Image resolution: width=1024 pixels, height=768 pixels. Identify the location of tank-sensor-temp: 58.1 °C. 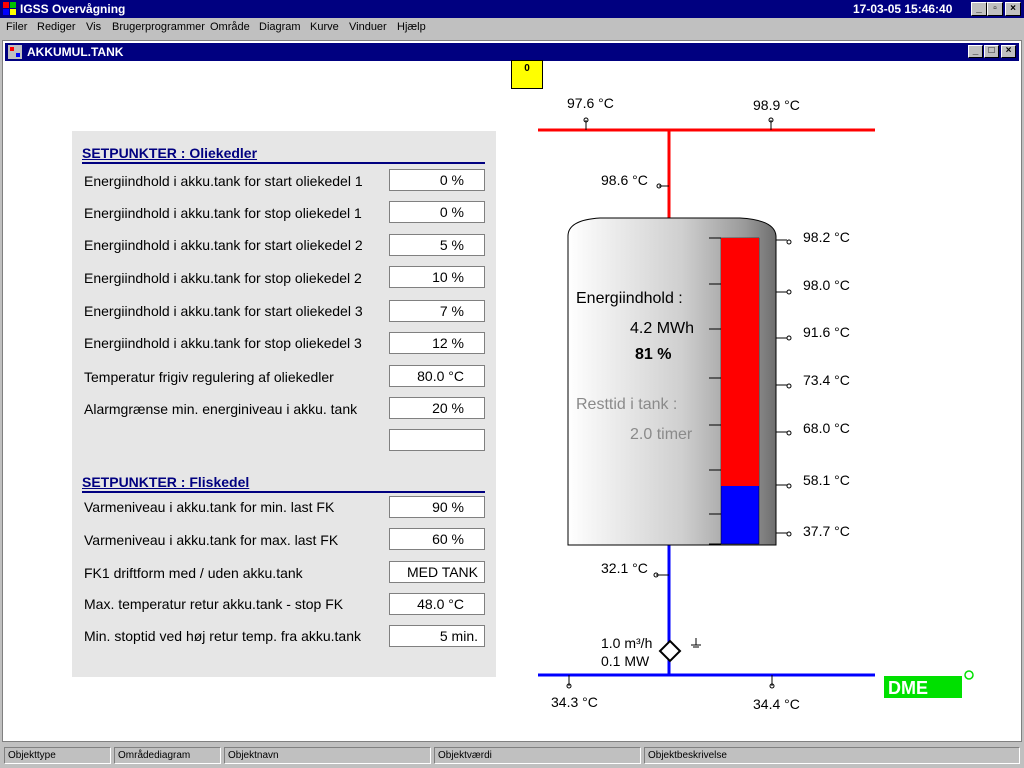
(826, 480).